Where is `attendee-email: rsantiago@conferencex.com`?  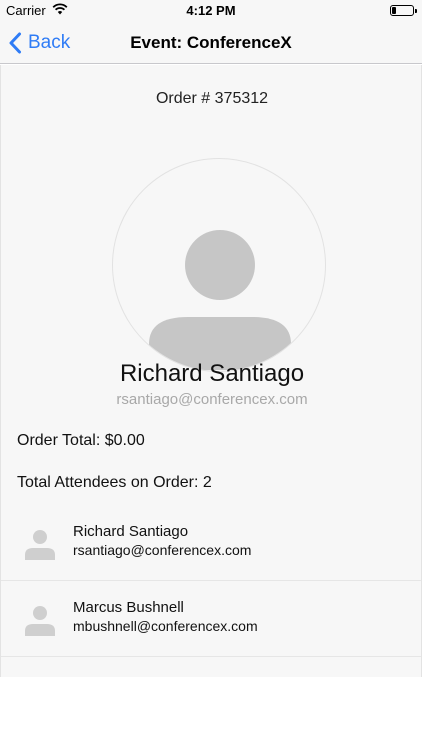 attendee-email: rsantiago@conferencex.com is located at coordinates (162, 550).